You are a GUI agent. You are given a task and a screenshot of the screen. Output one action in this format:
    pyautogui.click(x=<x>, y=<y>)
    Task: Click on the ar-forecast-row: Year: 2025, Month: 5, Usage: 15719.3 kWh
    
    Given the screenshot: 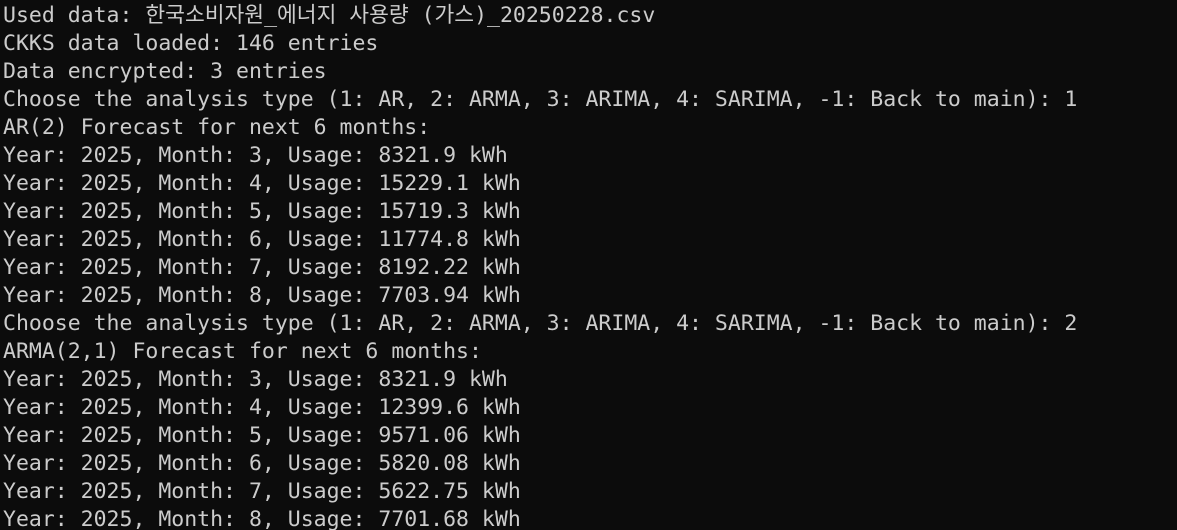 What is the action you would take?
    pyautogui.click(x=262, y=211)
    